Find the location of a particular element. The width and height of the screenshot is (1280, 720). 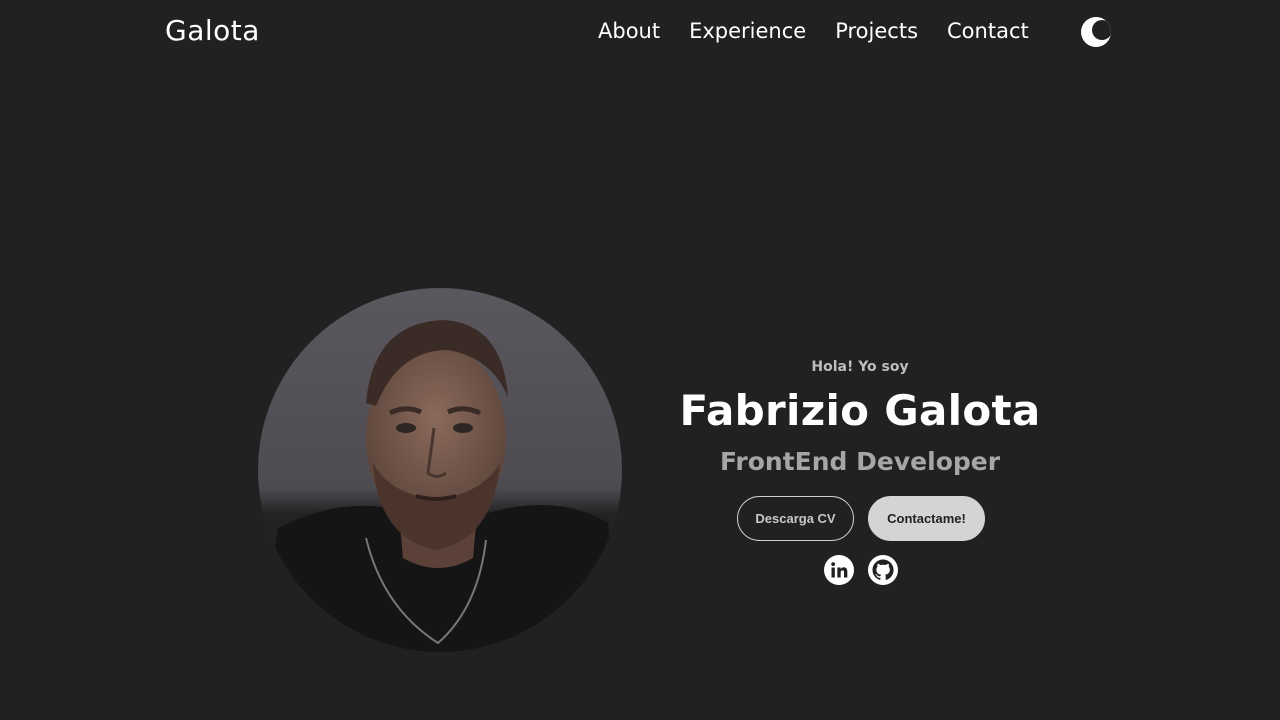

navbar: Galota About Experience Projects Contact is located at coordinates (640, 32).